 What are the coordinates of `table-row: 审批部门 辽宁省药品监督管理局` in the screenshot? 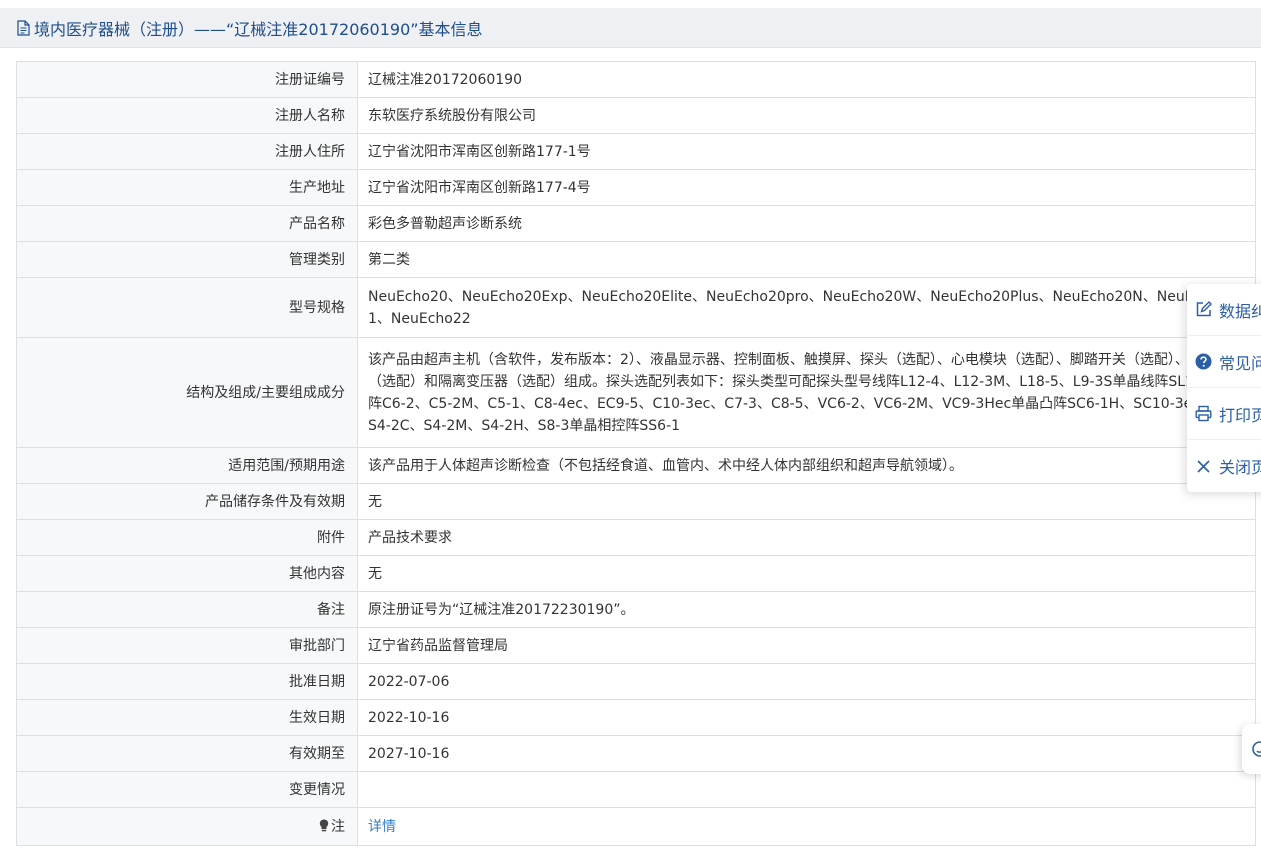 It's located at (636, 645).